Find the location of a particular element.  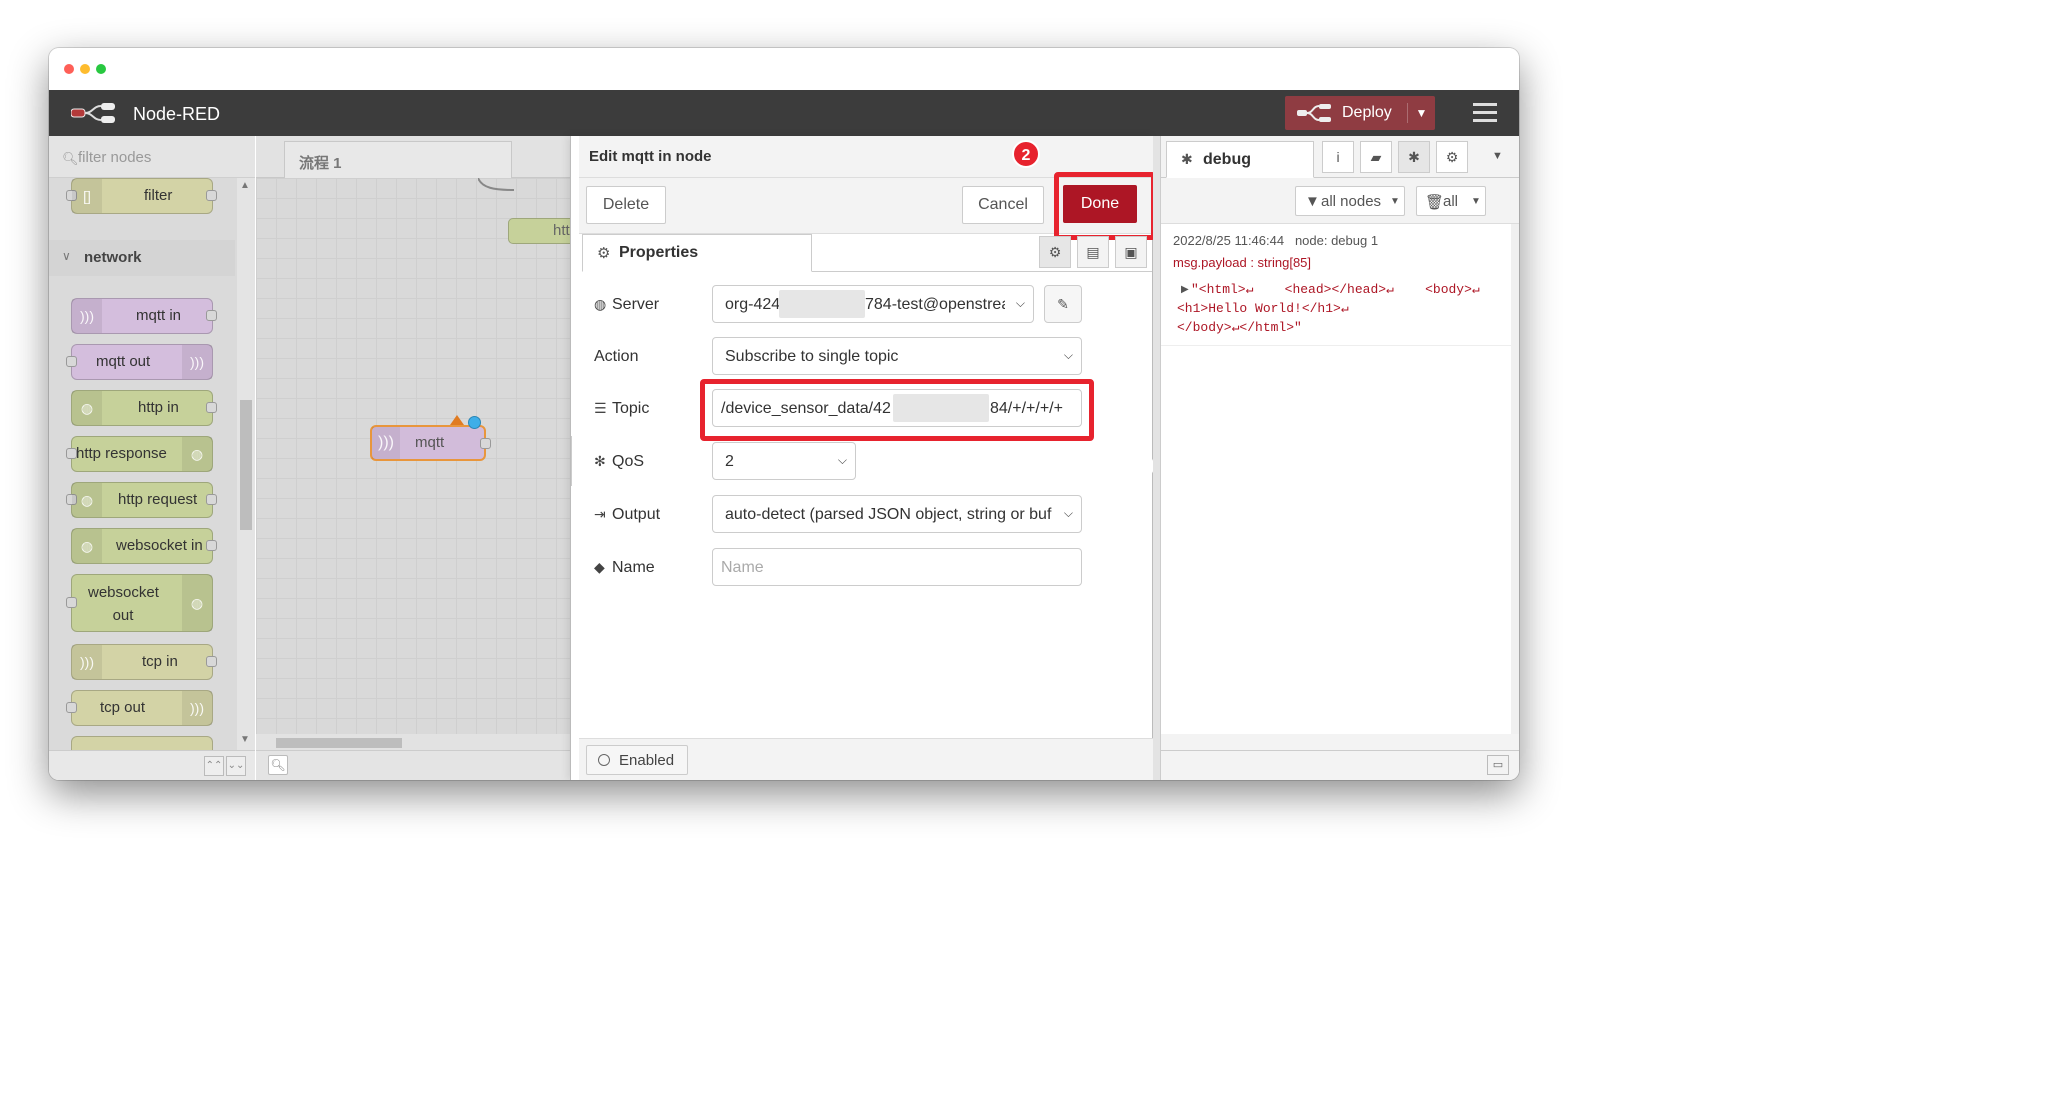

flow-node-mqtt: ))) mqtt is located at coordinates (430, 438).